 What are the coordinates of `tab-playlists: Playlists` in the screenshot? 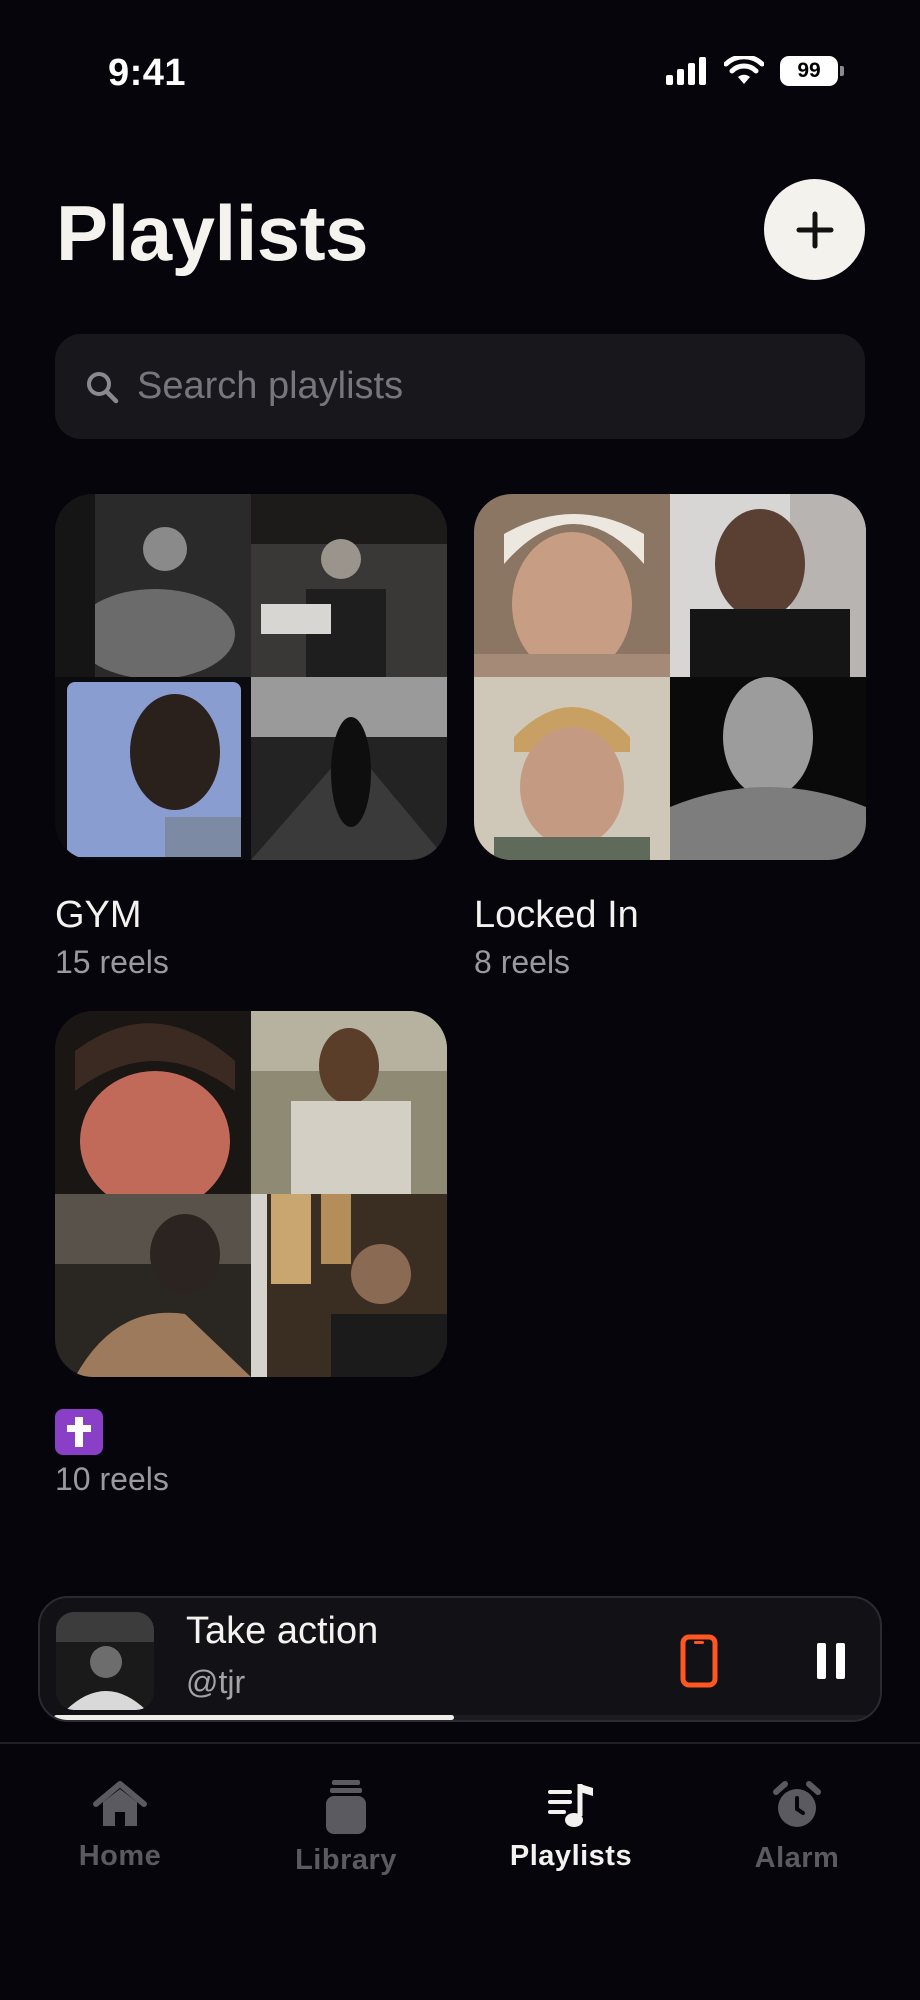 It's located at (571, 1826).